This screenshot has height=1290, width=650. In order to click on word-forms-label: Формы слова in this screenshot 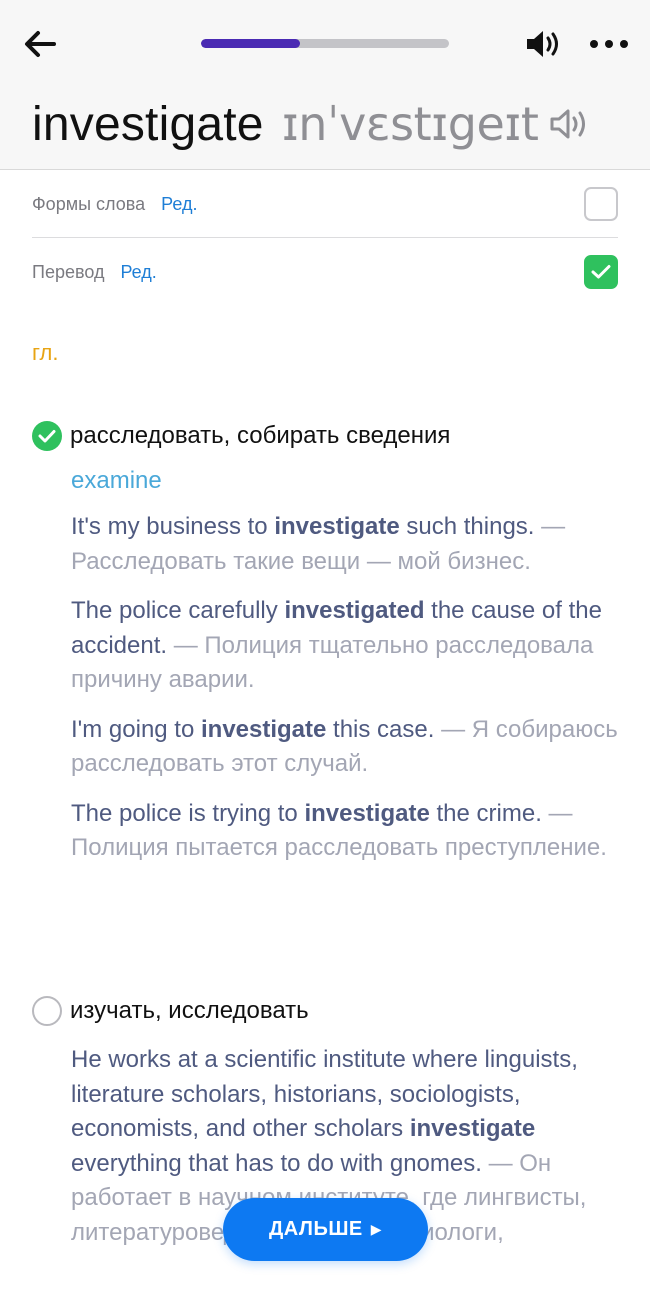, I will do `click(89, 203)`.